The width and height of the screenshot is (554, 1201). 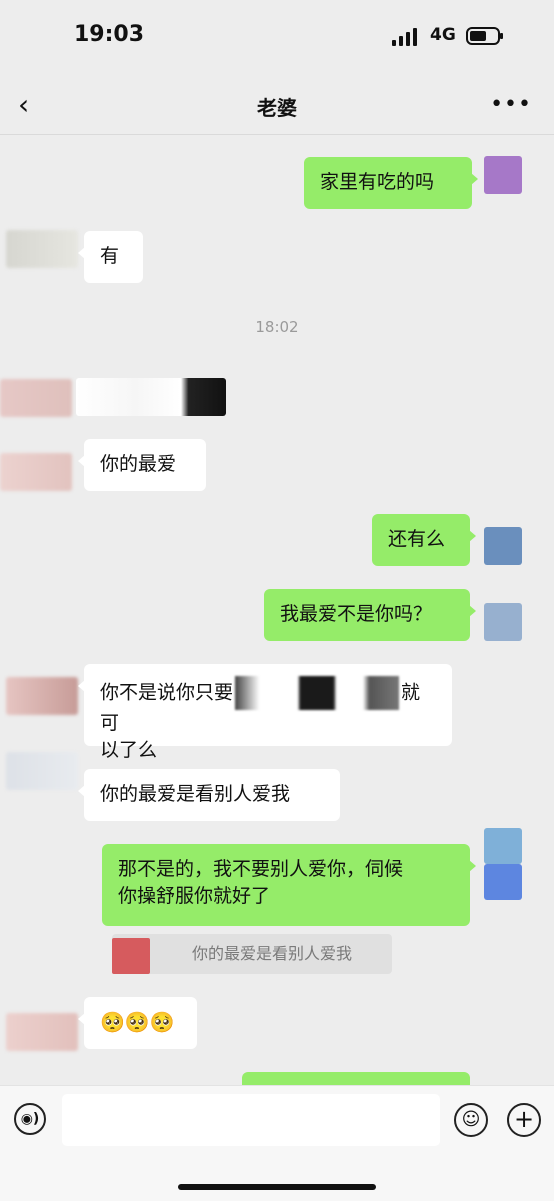 What do you see at coordinates (261, 869) in the screenshot?
I see `message-text: 那不是的，我不要别人爱你，伺候` at bounding box center [261, 869].